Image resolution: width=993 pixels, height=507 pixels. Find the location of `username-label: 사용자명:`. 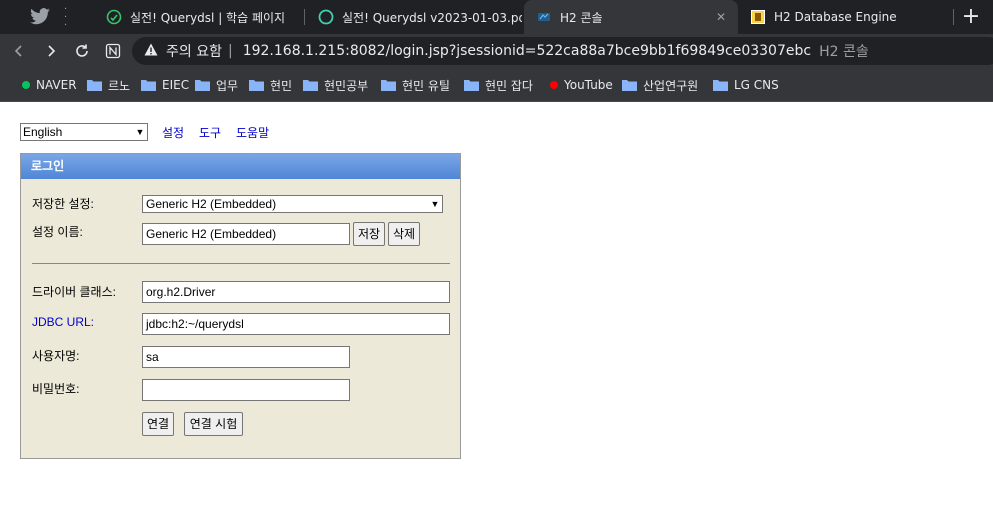

username-label: 사용자명: is located at coordinates (56, 356).